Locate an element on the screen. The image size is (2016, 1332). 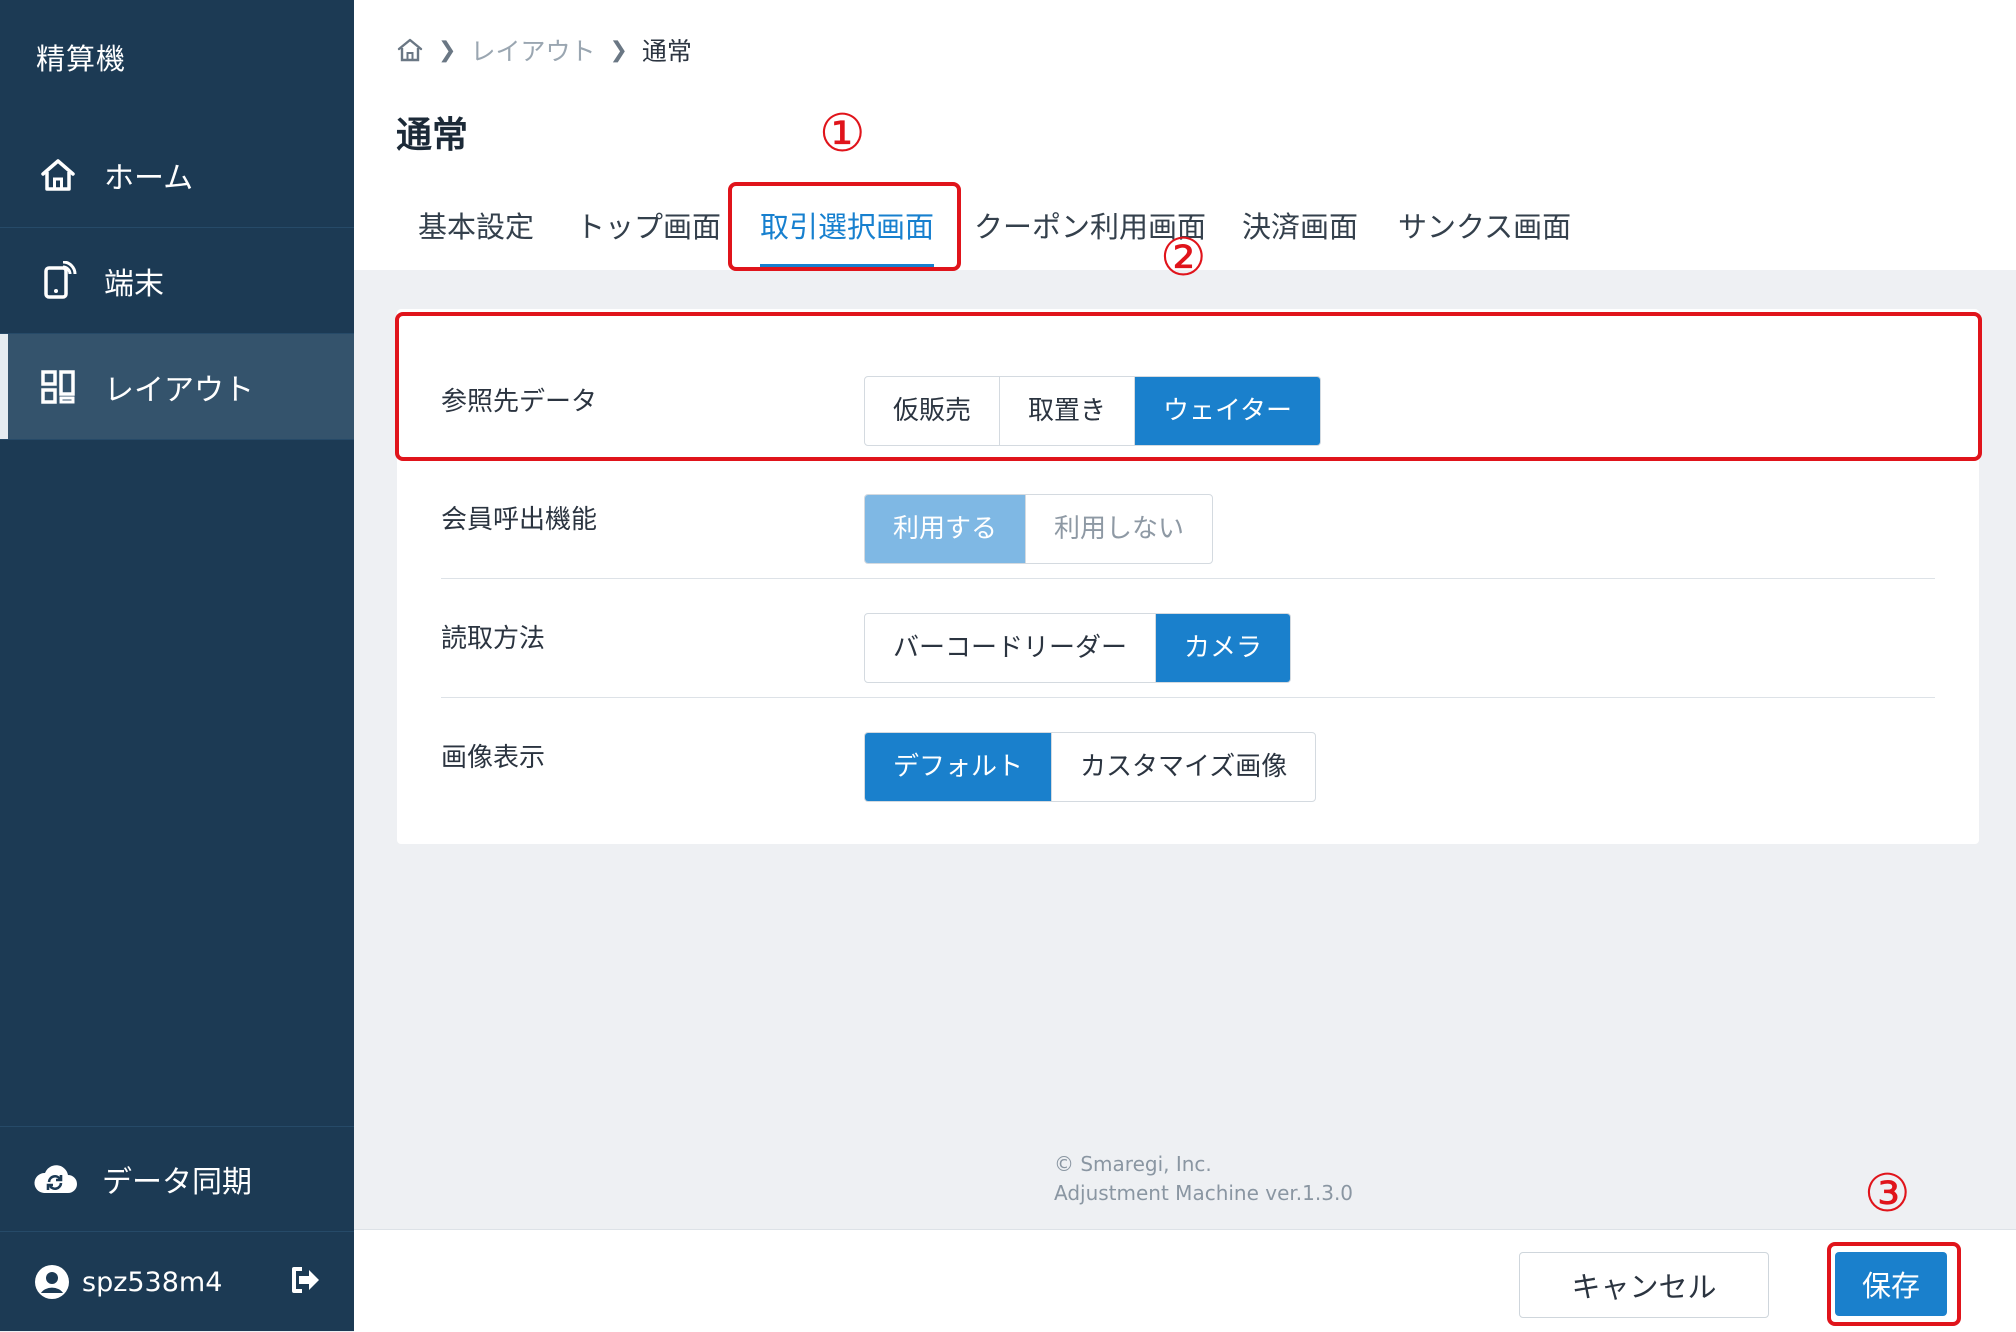
annotation-box-save is located at coordinates (1894, 1284).